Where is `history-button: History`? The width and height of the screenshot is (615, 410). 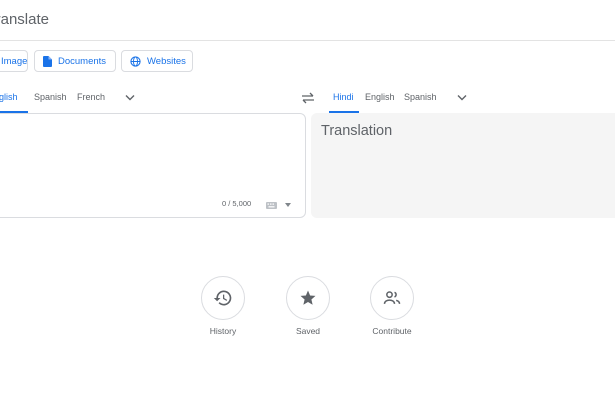 history-button: History is located at coordinates (223, 306).